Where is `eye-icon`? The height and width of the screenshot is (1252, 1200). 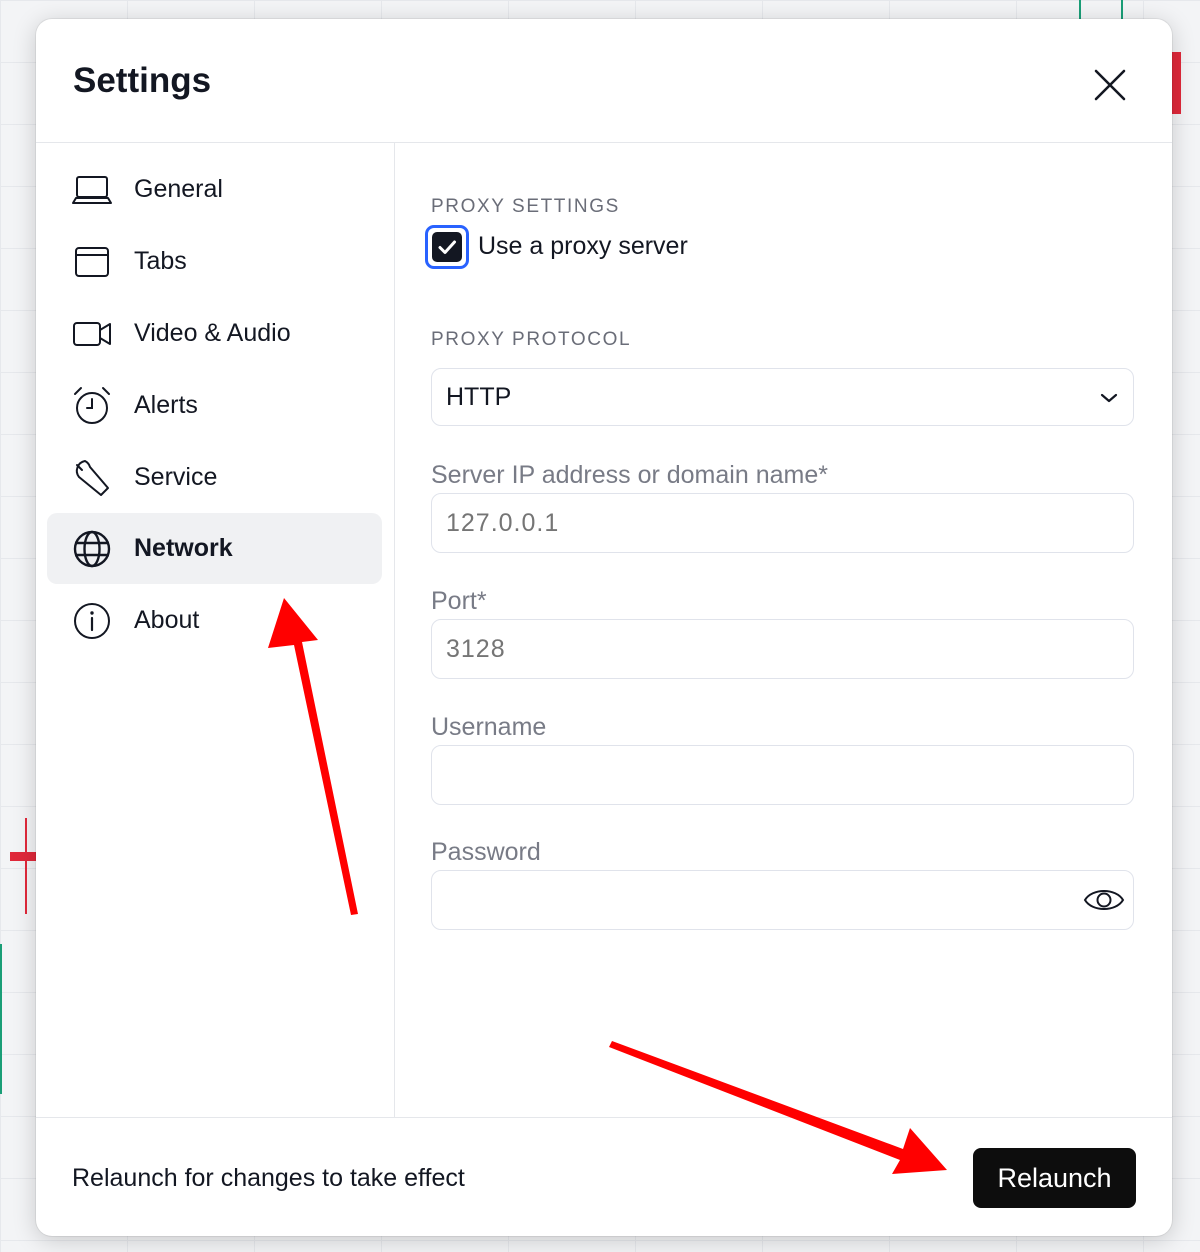 eye-icon is located at coordinates (1104, 900).